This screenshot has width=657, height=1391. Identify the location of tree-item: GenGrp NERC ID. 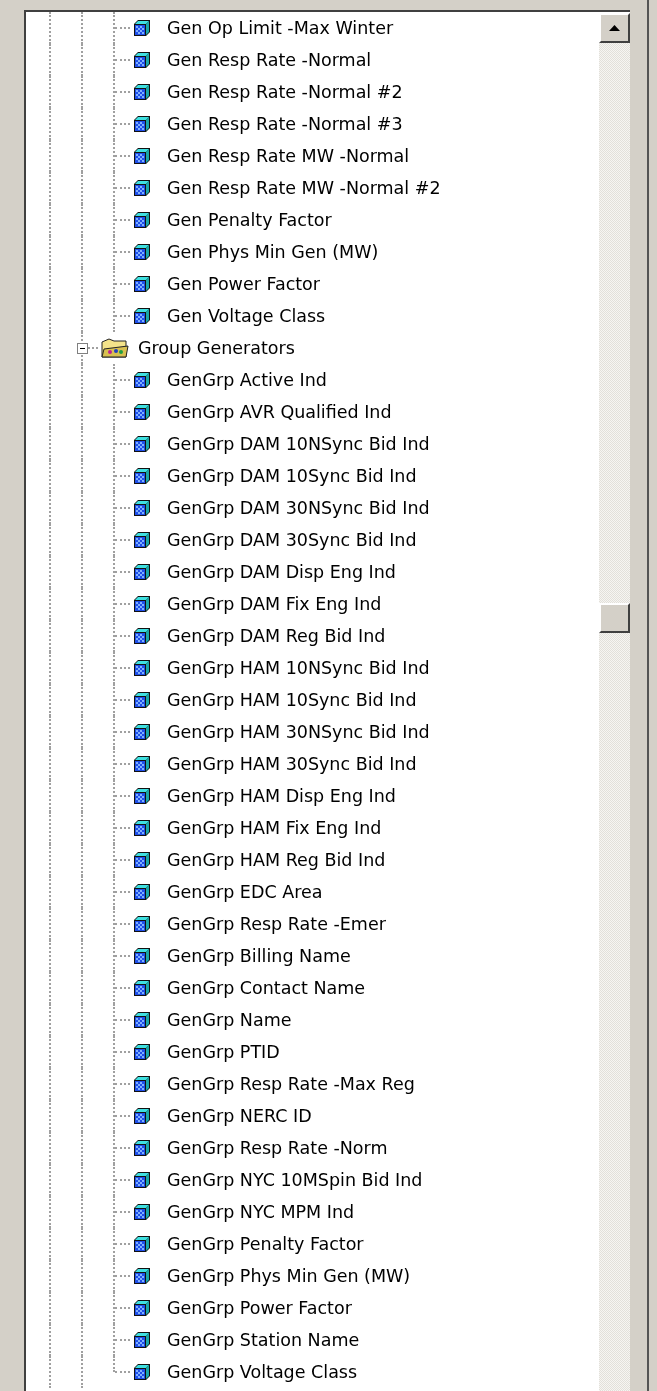
(239, 1116).